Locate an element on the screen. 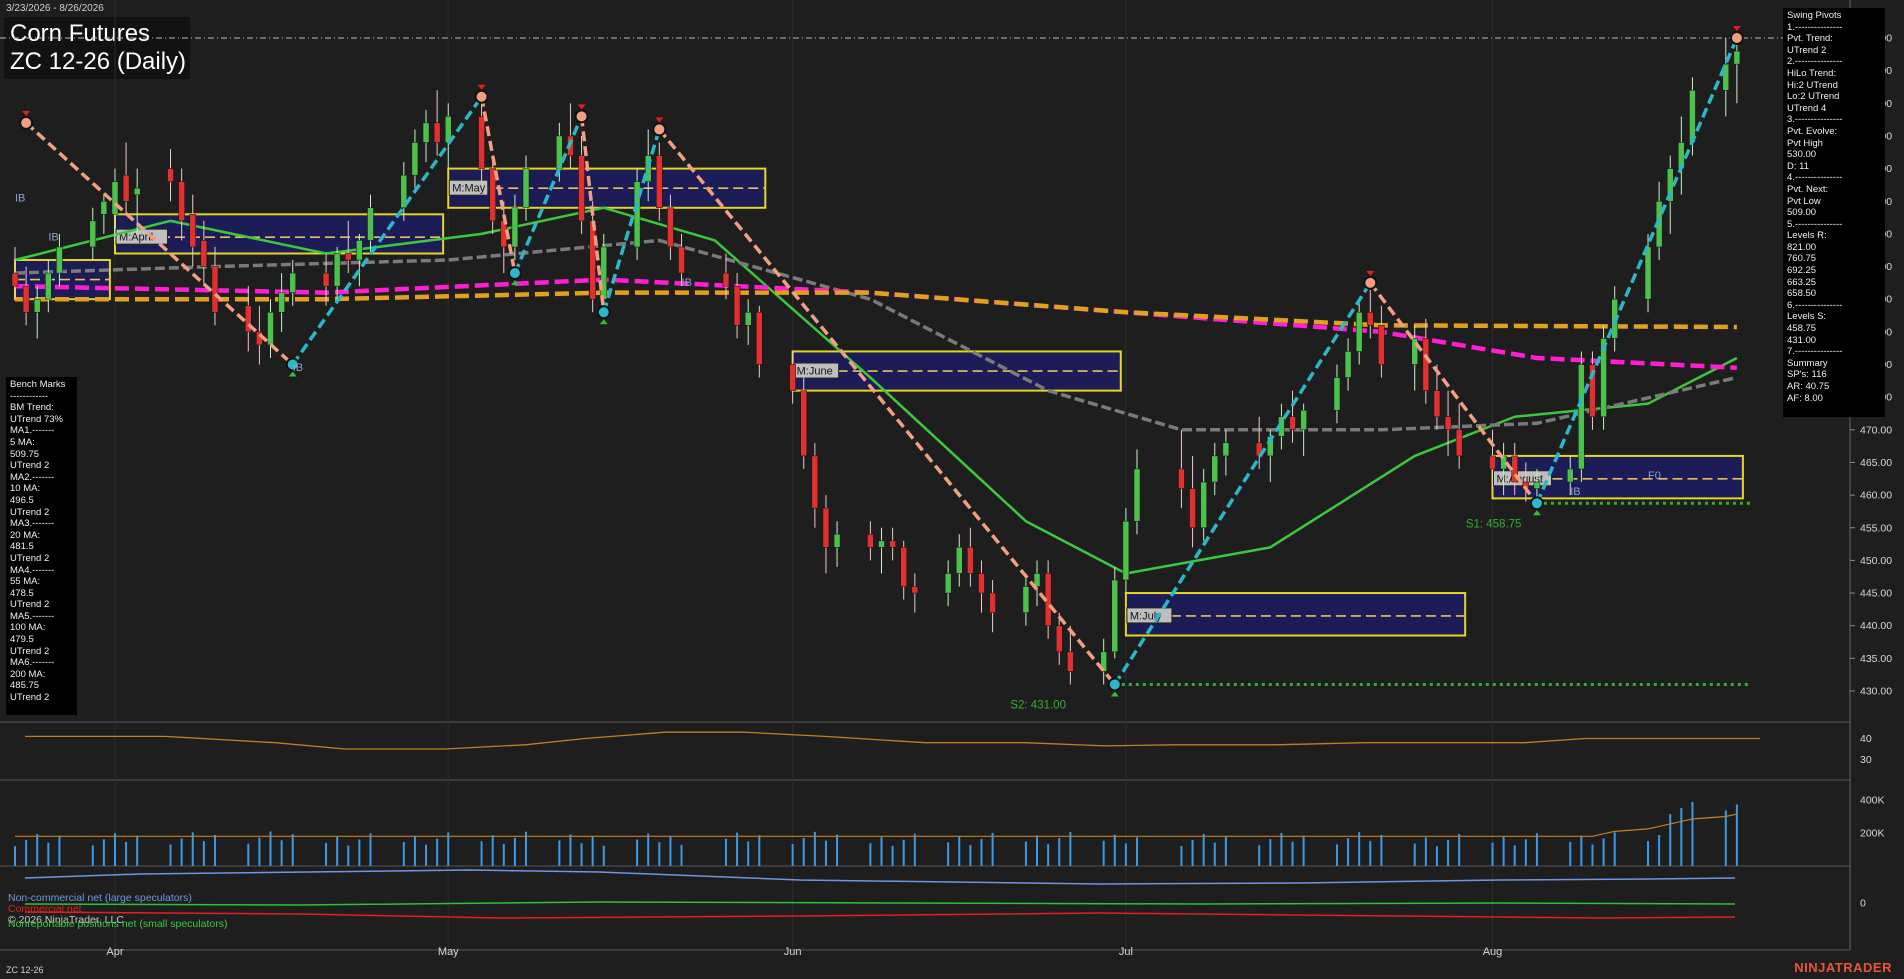 This screenshot has height=979, width=1904. x-tick-label: Apr is located at coordinates (114, 952).